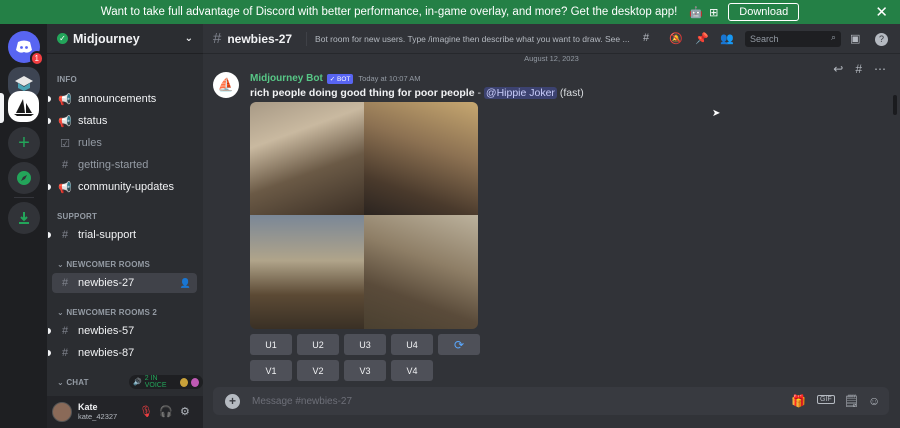 The height and width of the screenshot is (428, 900). What do you see at coordinates (26, 48) in the screenshot?
I see `discord-home-icon: 1` at bounding box center [26, 48].